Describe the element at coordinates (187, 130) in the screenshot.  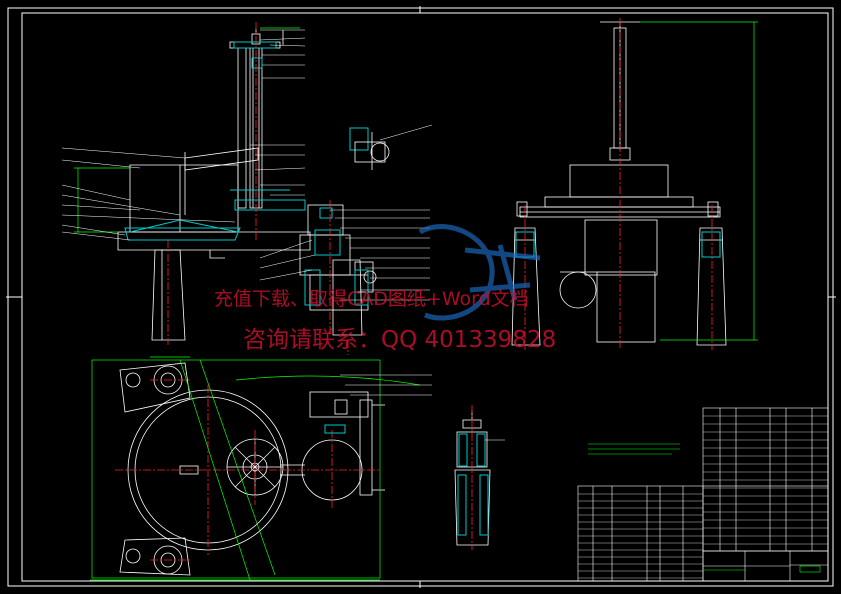
I see `front-view-dimensions` at that location.